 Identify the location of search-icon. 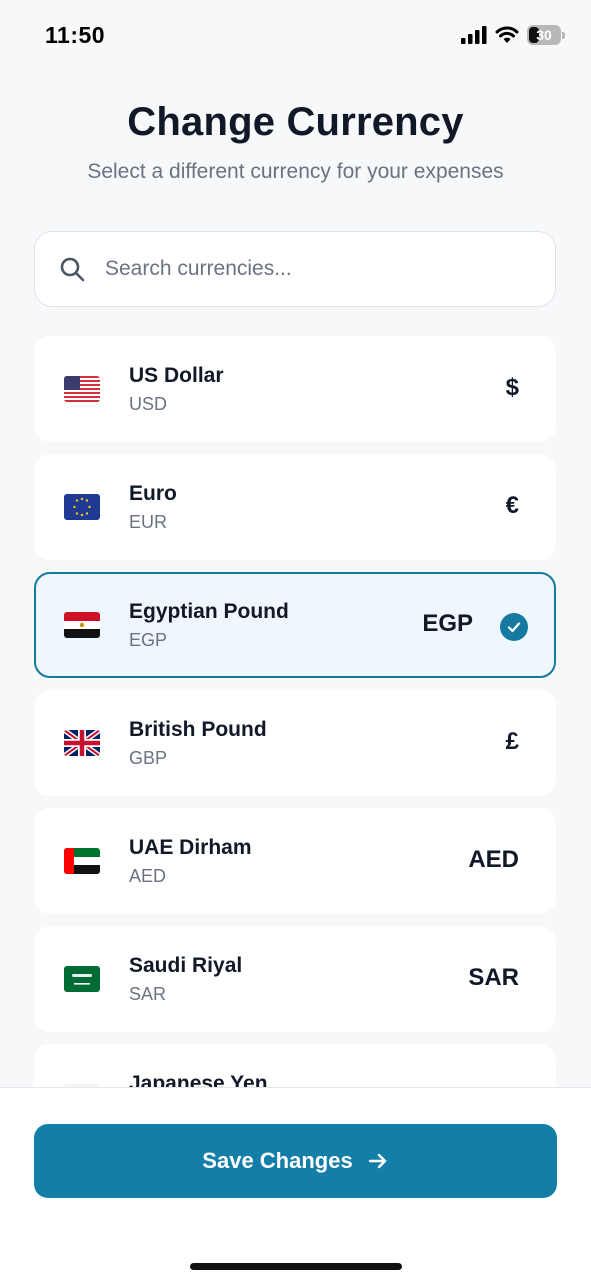
(72, 269).